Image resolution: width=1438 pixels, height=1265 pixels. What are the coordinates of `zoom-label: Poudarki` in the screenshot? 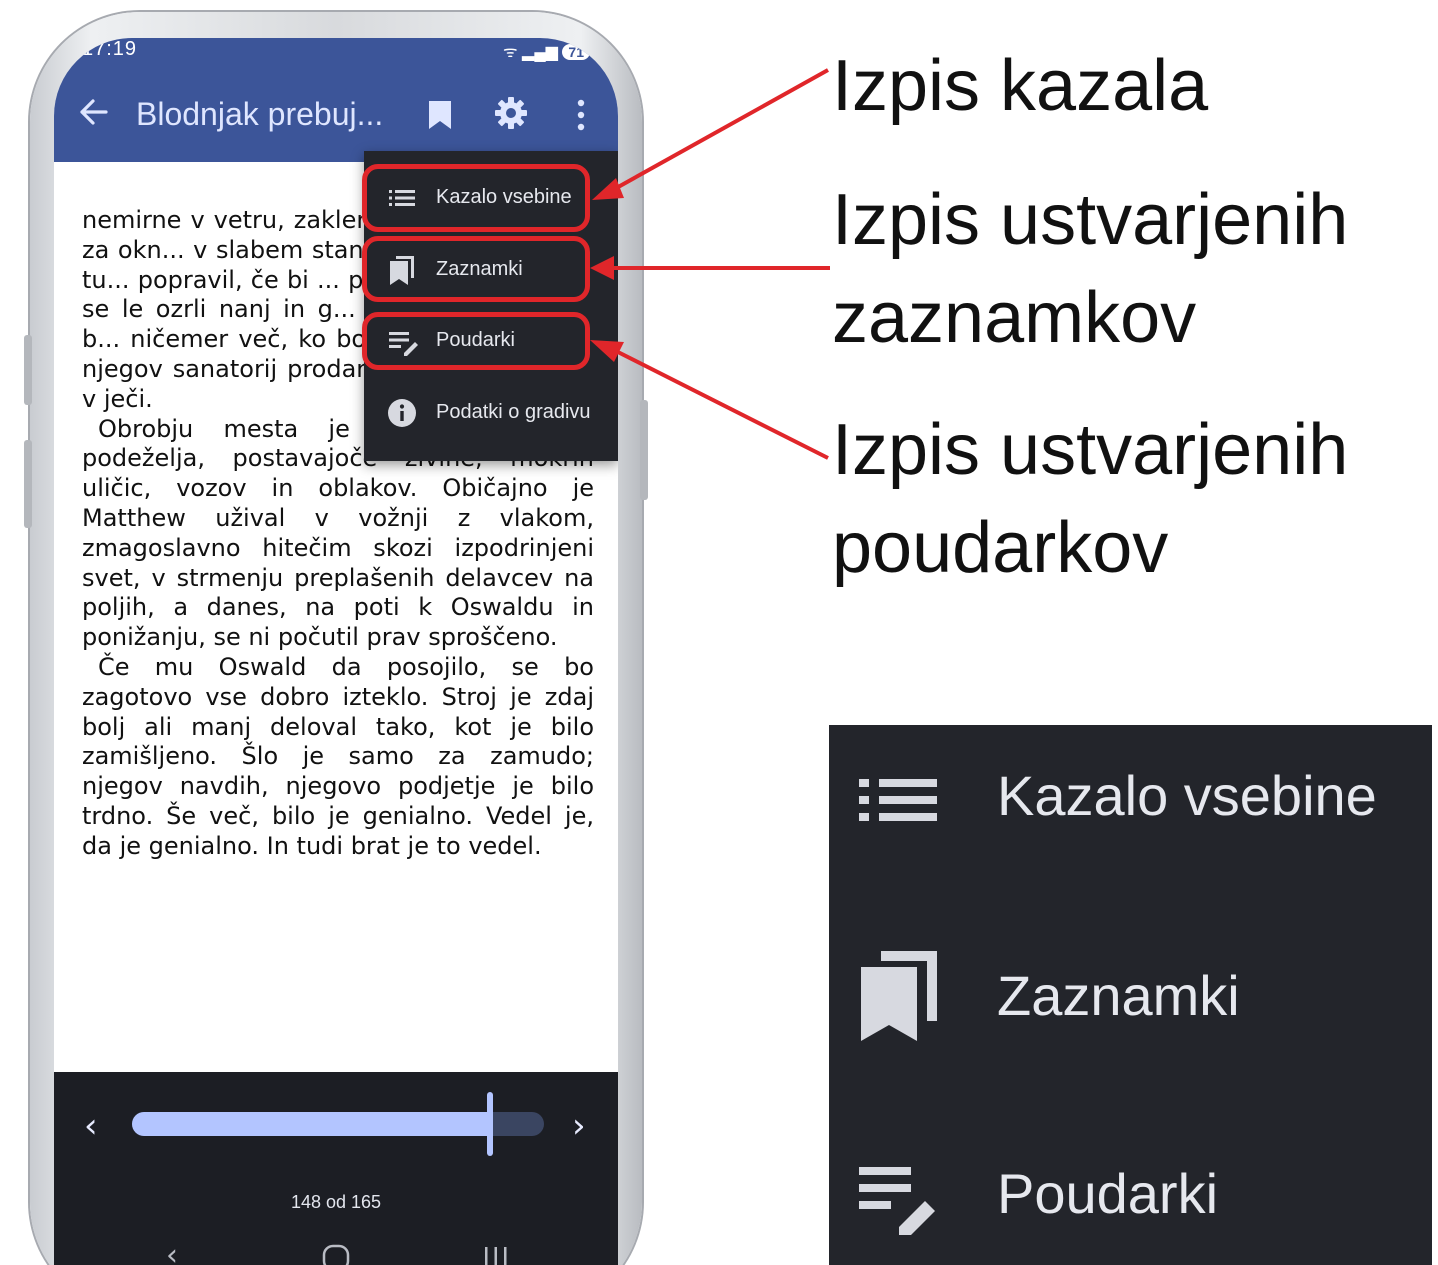 It's located at (1108, 1193).